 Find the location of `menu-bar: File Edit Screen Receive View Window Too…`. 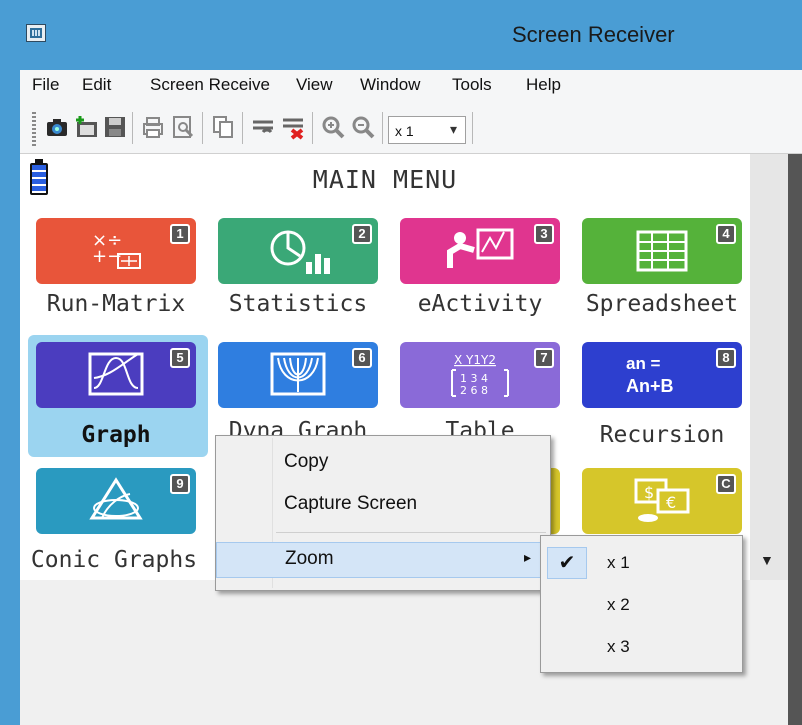

menu-bar: File Edit Screen Receive View Window Too… is located at coordinates (411, 86).